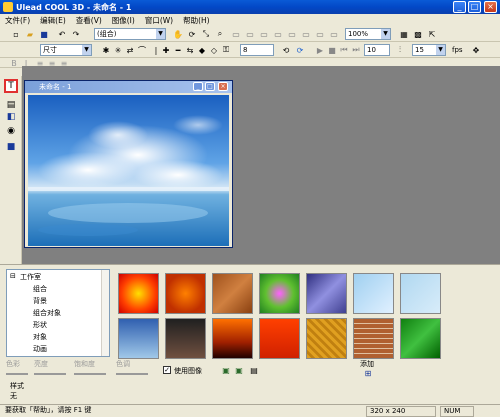 This screenshot has height=417, width=500. I want to click on grid-icon: ▦, so click(404, 34).